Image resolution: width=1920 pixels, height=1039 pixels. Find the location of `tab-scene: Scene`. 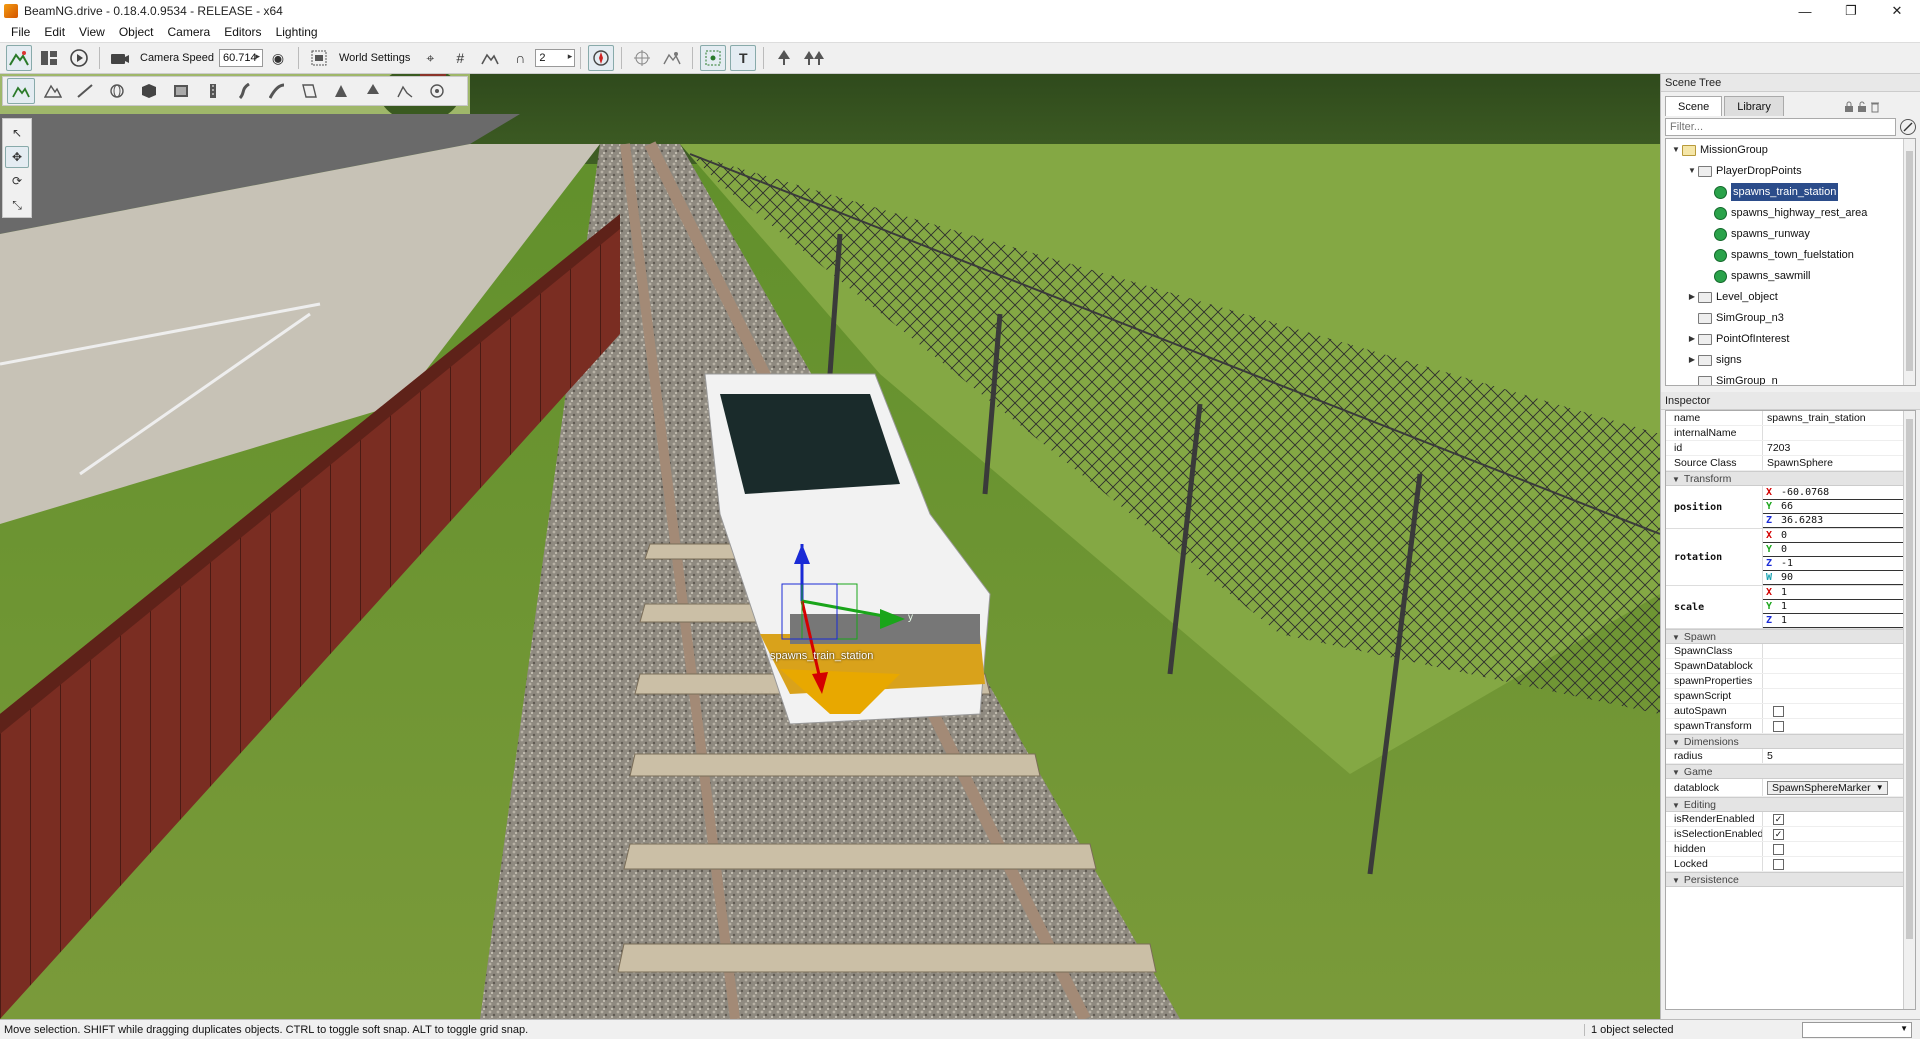

tab-scene: Scene is located at coordinates (1694, 106).